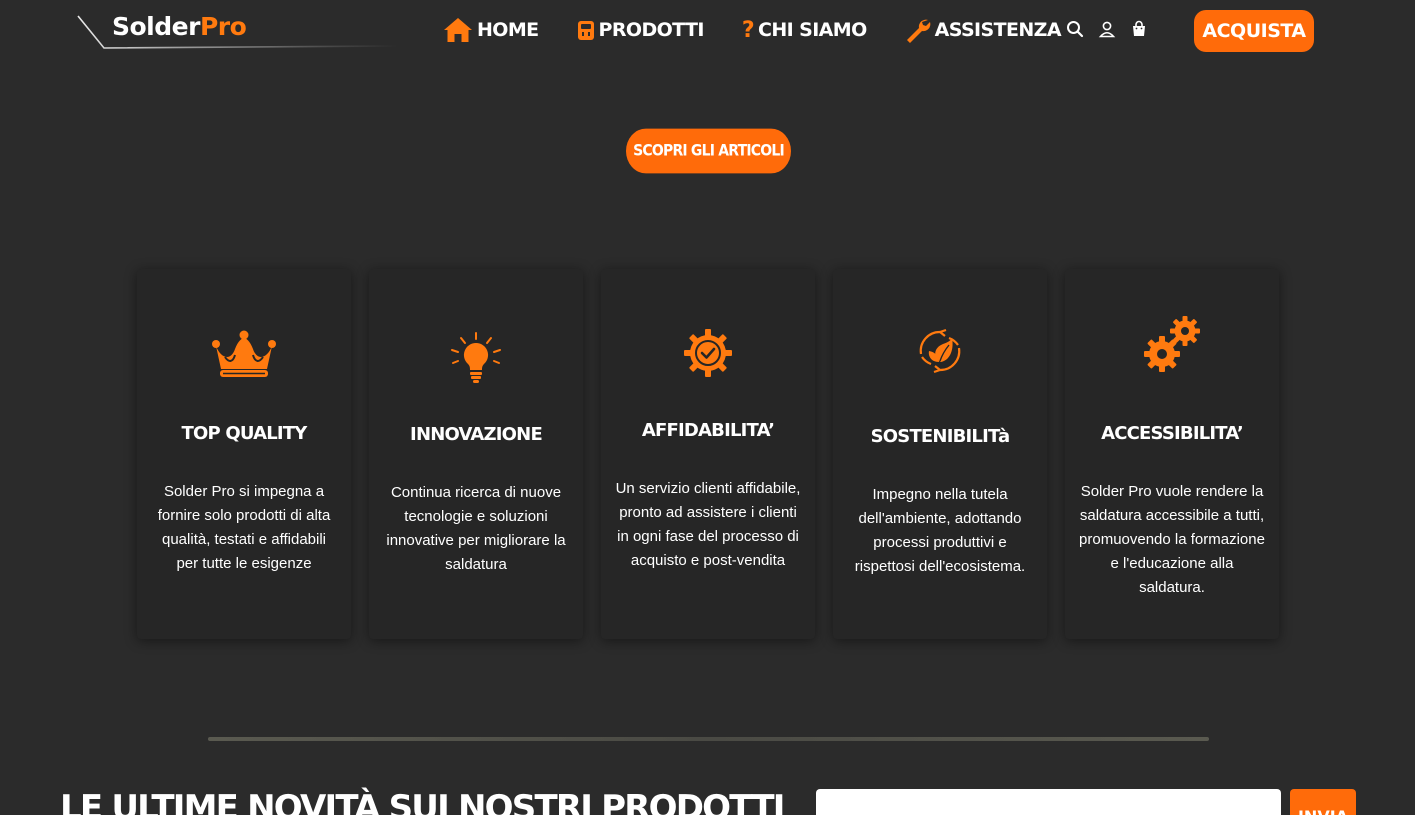 Image resolution: width=1415 pixels, height=815 pixels. I want to click on nav-item-prodotti: PRODOTTI, so click(640, 30).